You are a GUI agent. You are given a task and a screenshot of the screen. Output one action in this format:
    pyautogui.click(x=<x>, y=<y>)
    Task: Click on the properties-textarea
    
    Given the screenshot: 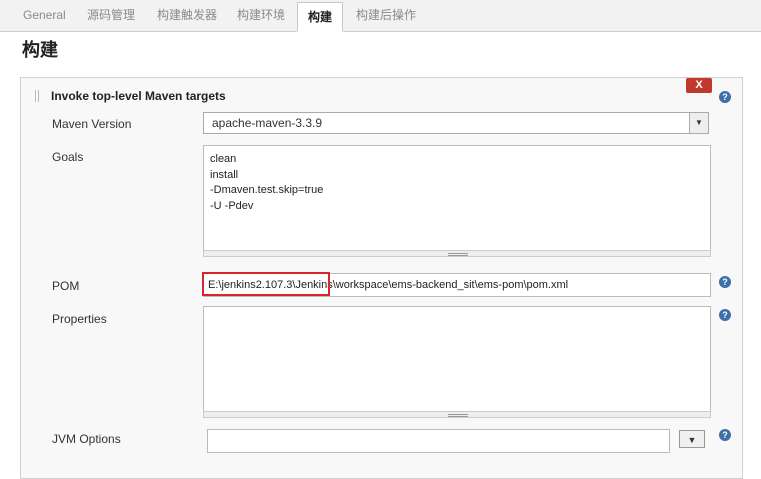 What is the action you would take?
    pyautogui.click(x=457, y=359)
    